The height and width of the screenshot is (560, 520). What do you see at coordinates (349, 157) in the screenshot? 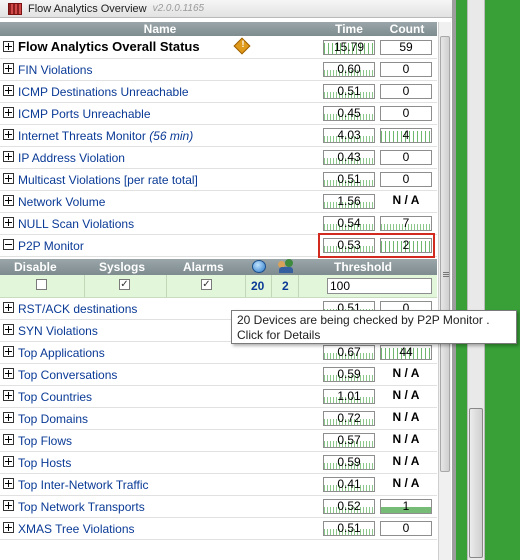
I see `time-cell: 0.43` at bounding box center [349, 157].